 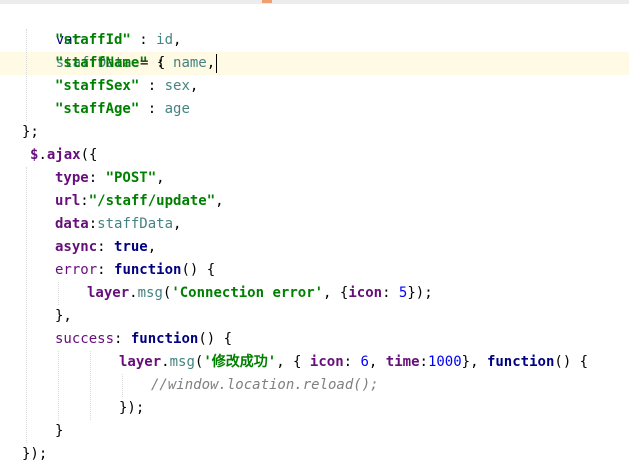 What do you see at coordinates (68, 201) in the screenshot?
I see `token-property: url` at bounding box center [68, 201].